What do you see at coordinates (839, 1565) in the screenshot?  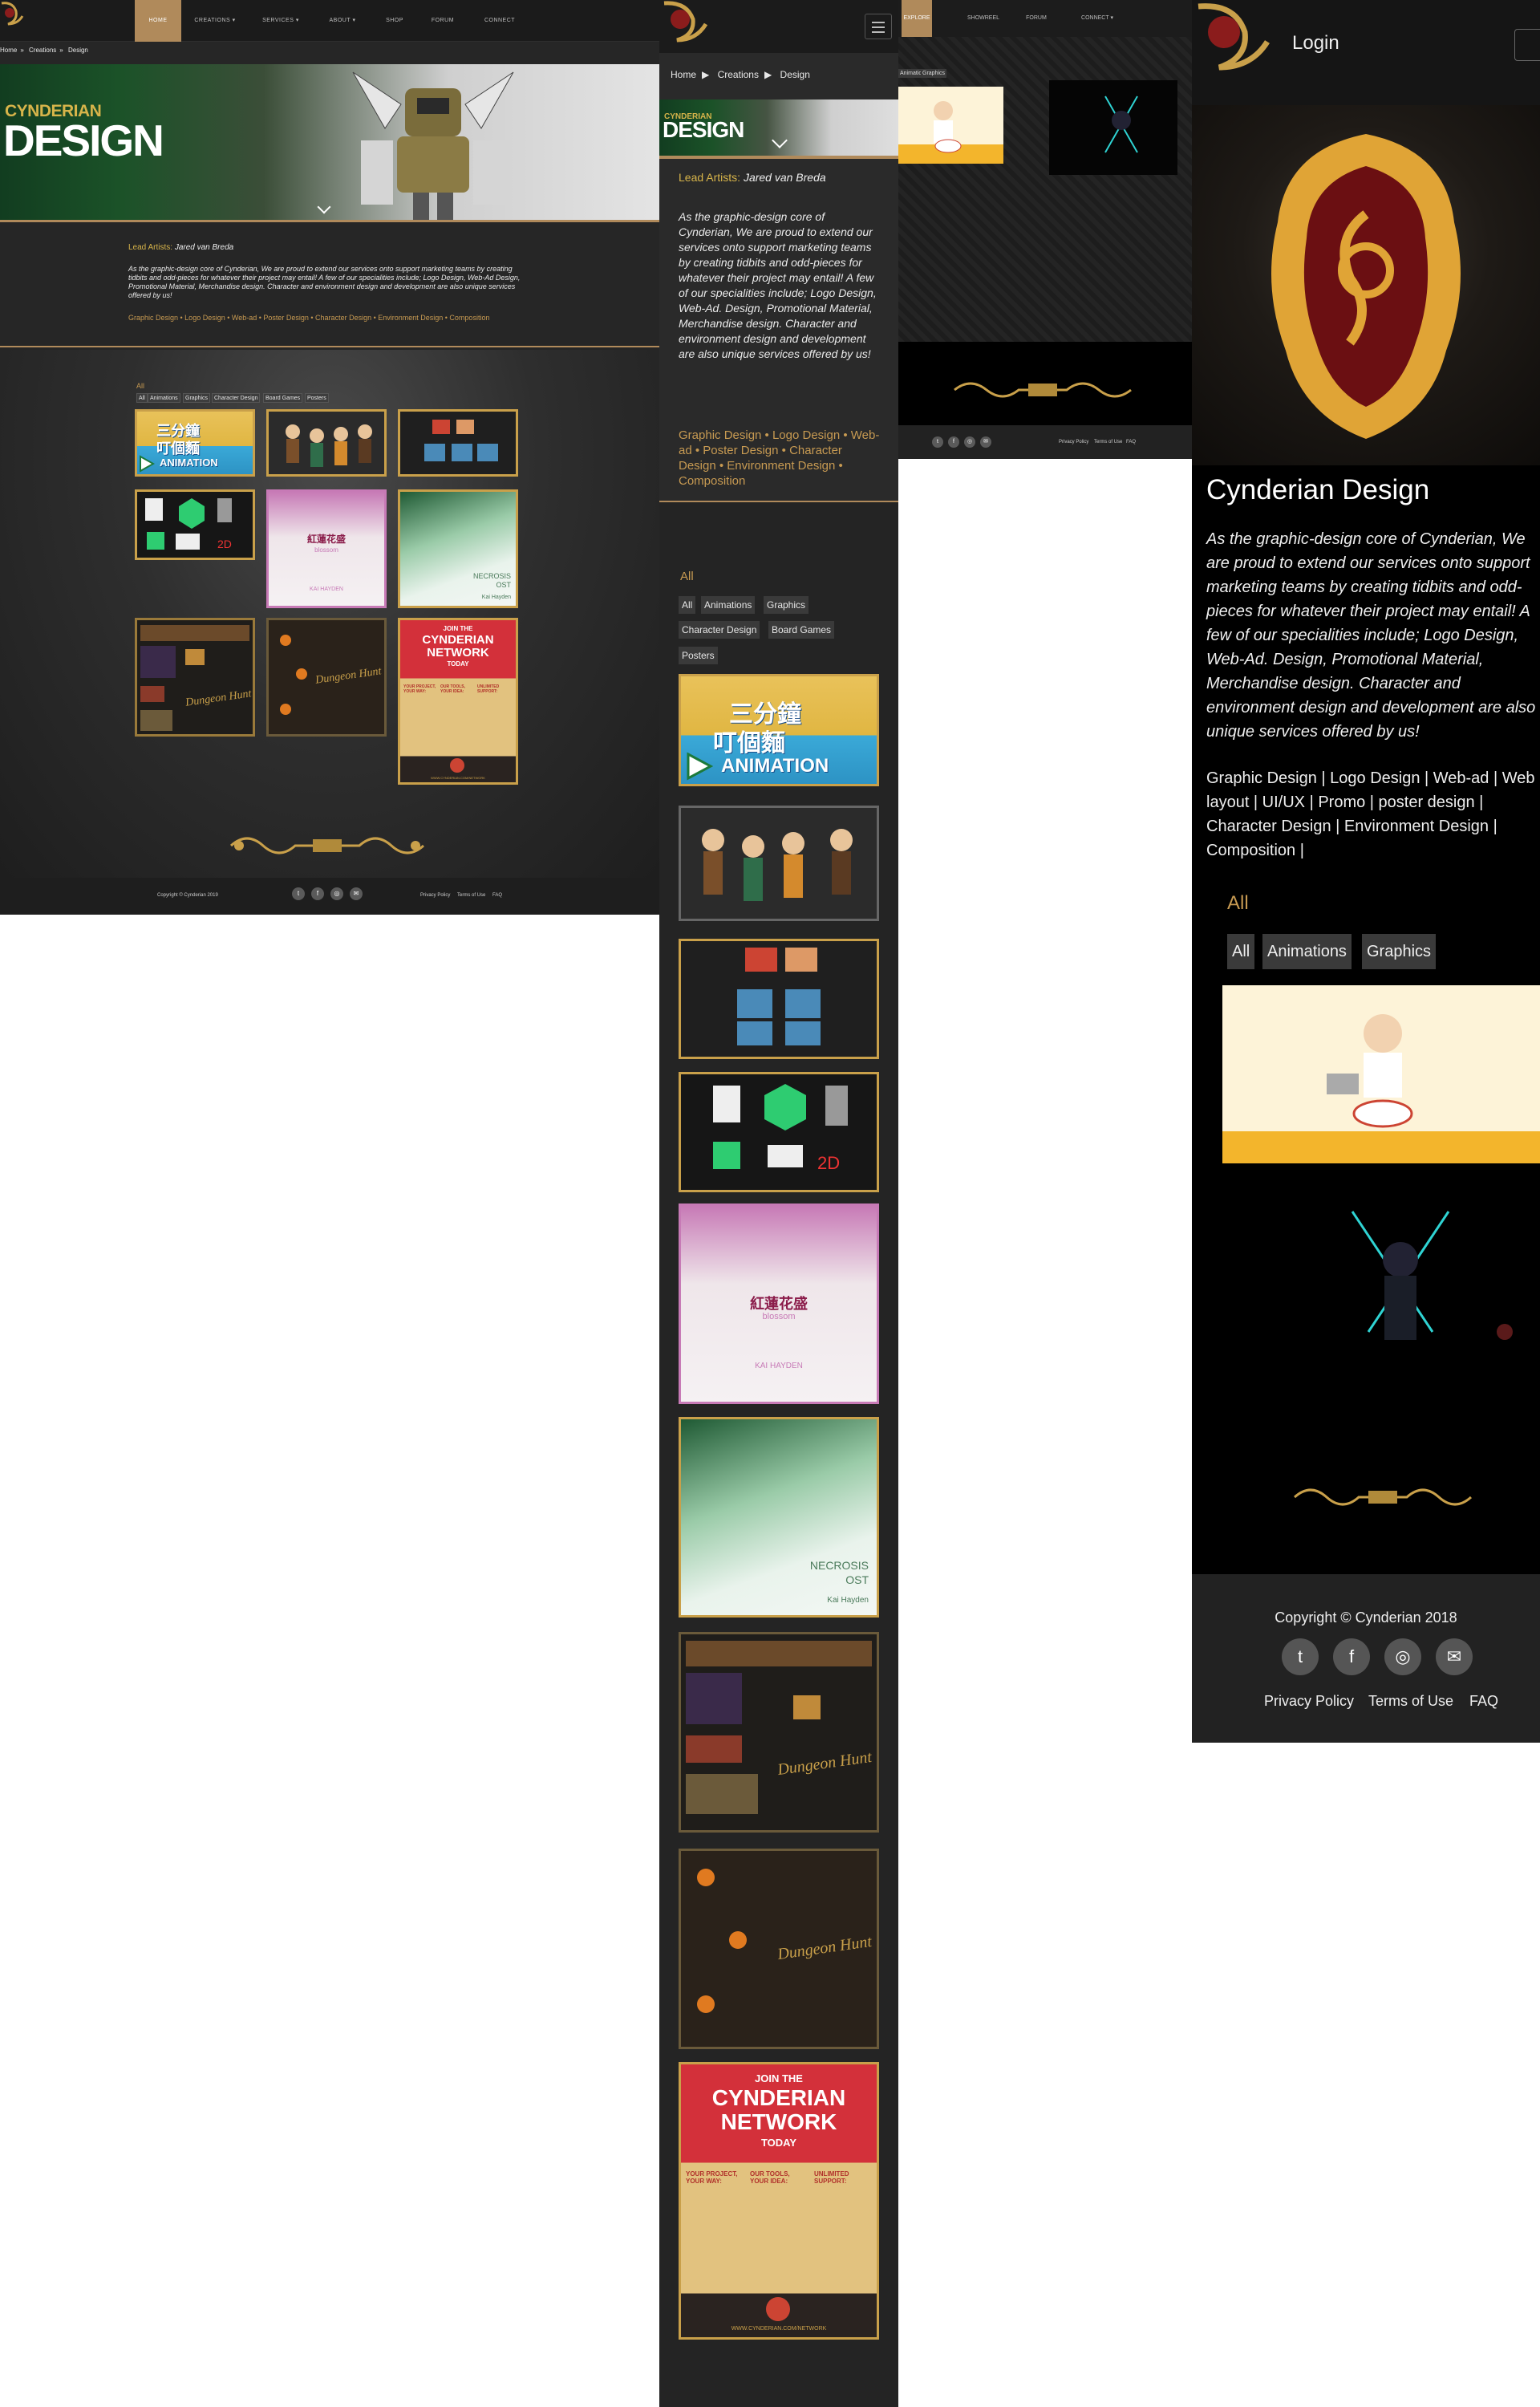 I see `thumb-text: NECROSIS` at bounding box center [839, 1565].